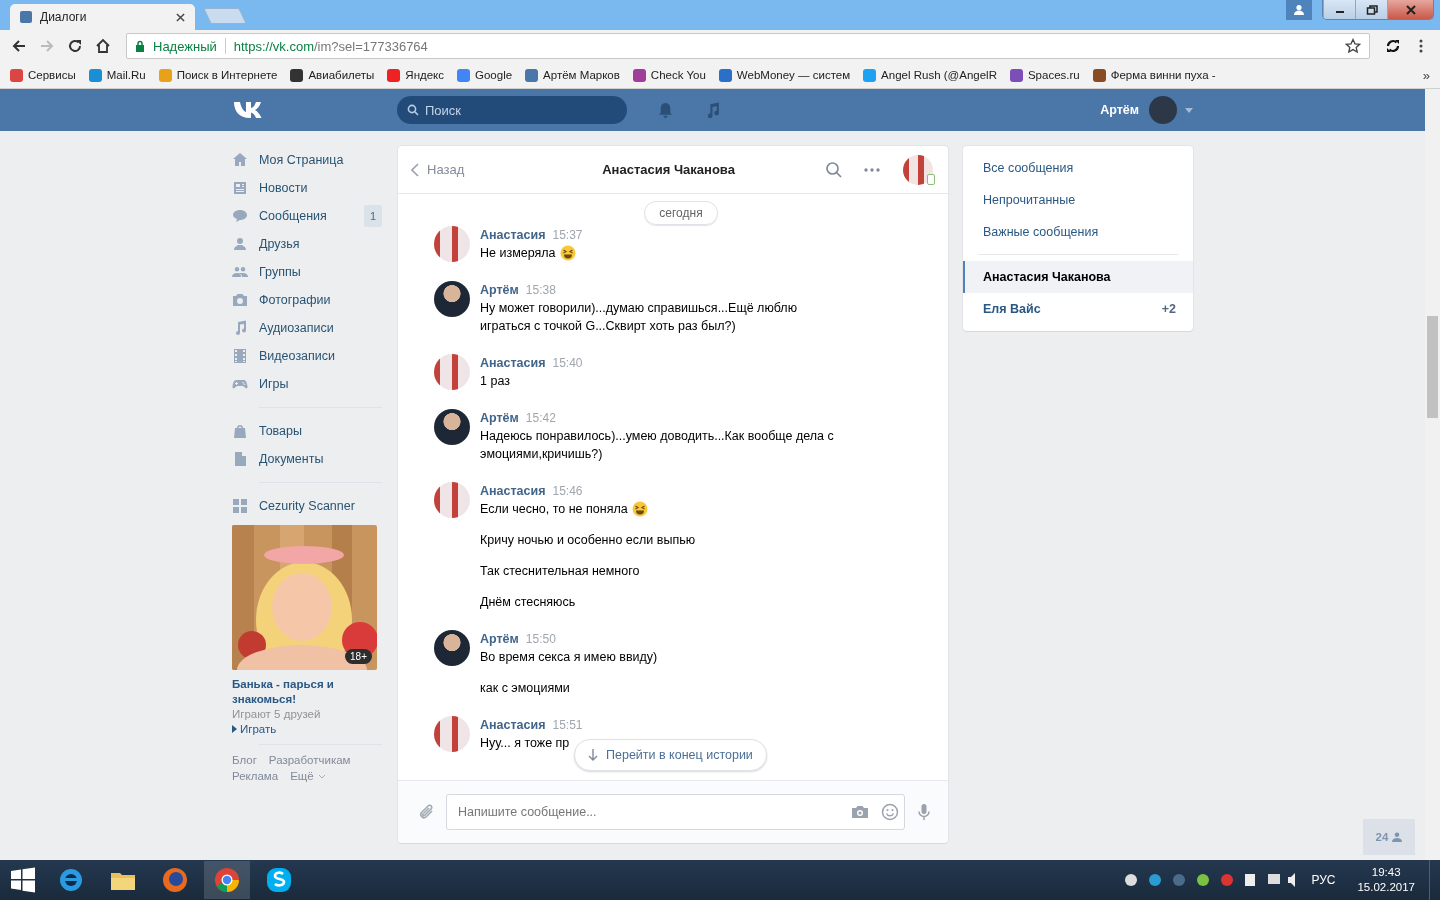 This screenshot has height=900, width=1440. I want to click on grid-icon, so click(240, 506).